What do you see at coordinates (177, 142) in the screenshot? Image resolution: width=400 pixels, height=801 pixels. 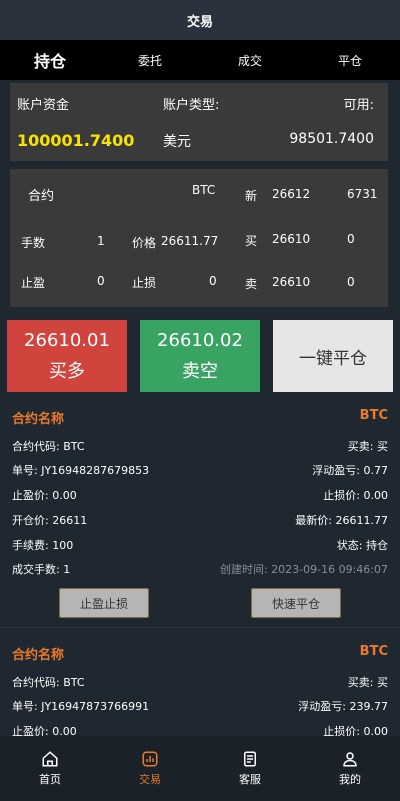 I see `account-type-value: 美元` at bounding box center [177, 142].